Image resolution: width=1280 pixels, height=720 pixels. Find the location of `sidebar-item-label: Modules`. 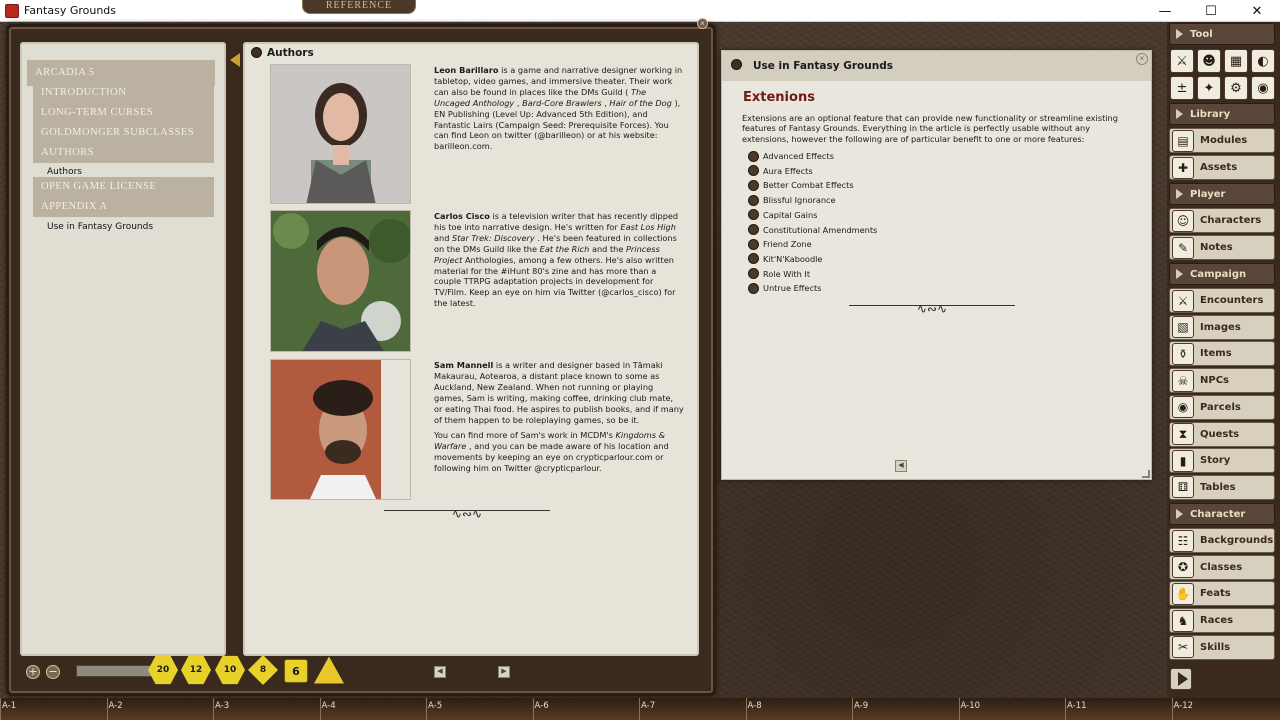

sidebar-item-label: Modules is located at coordinates (1224, 140).